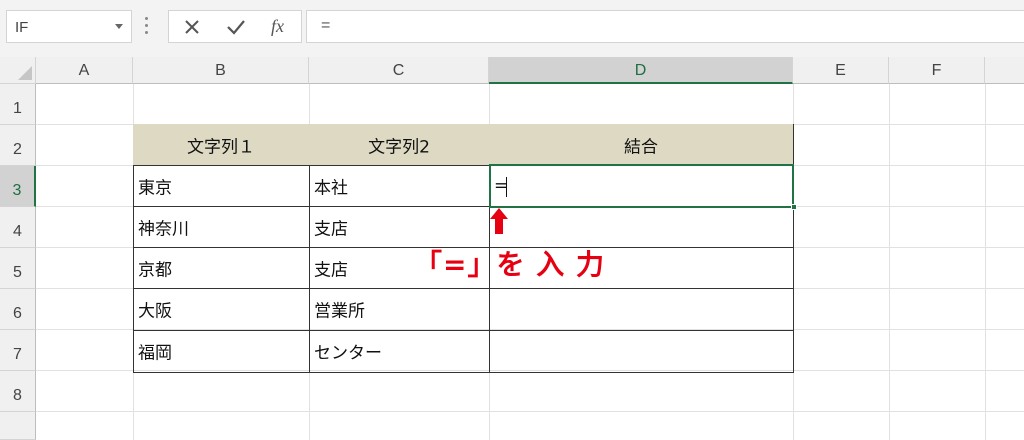  What do you see at coordinates (841, 70) in the screenshot?
I see `column-header-e: E` at bounding box center [841, 70].